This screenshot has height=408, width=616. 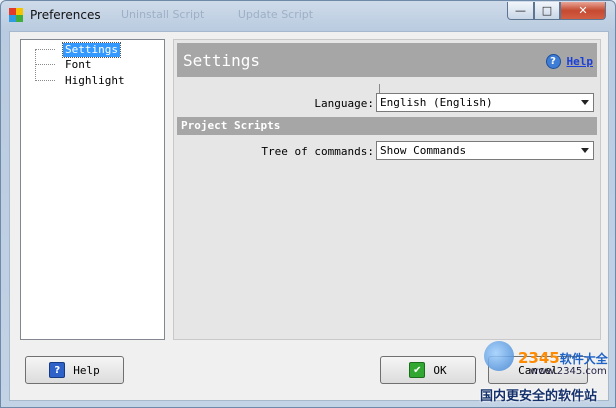 What do you see at coordinates (485, 150) in the screenshot?
I see `tree-of-commands-select: Show Commands` at bounding box center [485, 150].